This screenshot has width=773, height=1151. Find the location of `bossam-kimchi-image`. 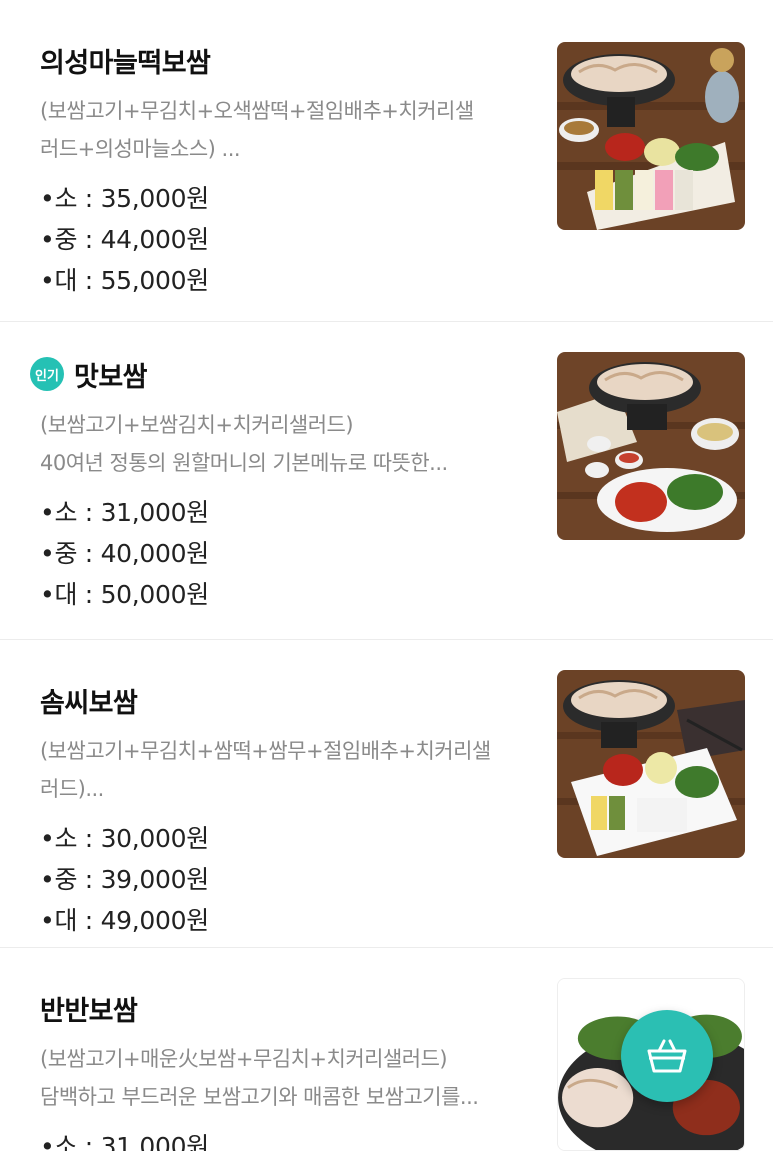

bossam-kimchi-image is located at coordinates (651, 446).